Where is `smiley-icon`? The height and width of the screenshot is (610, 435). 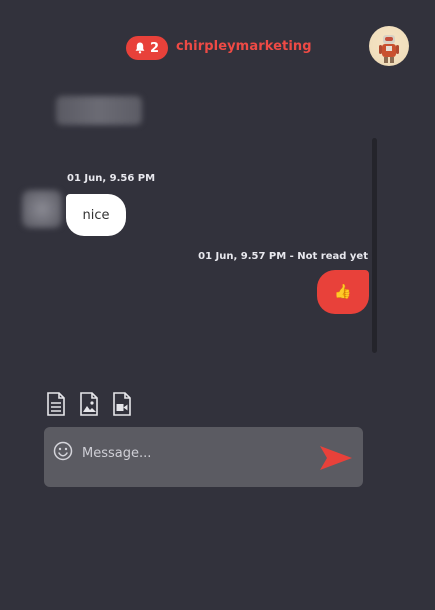 smiley-icon is located at coordinates (63, 451).